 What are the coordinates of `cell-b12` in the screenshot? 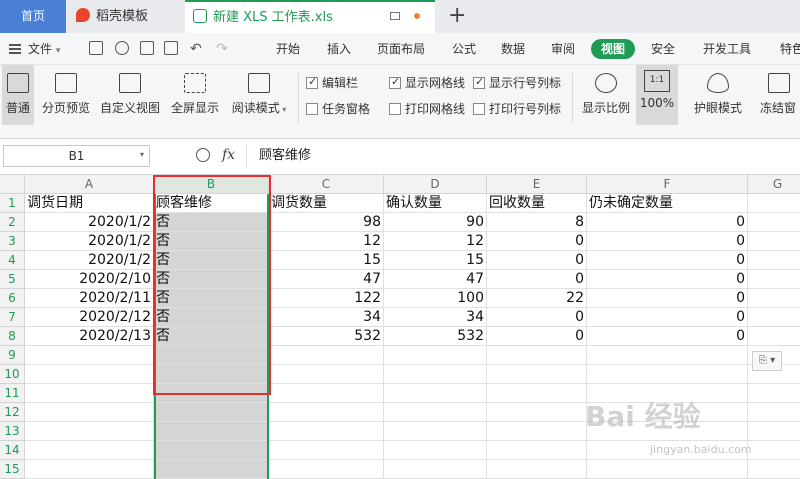 It's located at (211, 412).